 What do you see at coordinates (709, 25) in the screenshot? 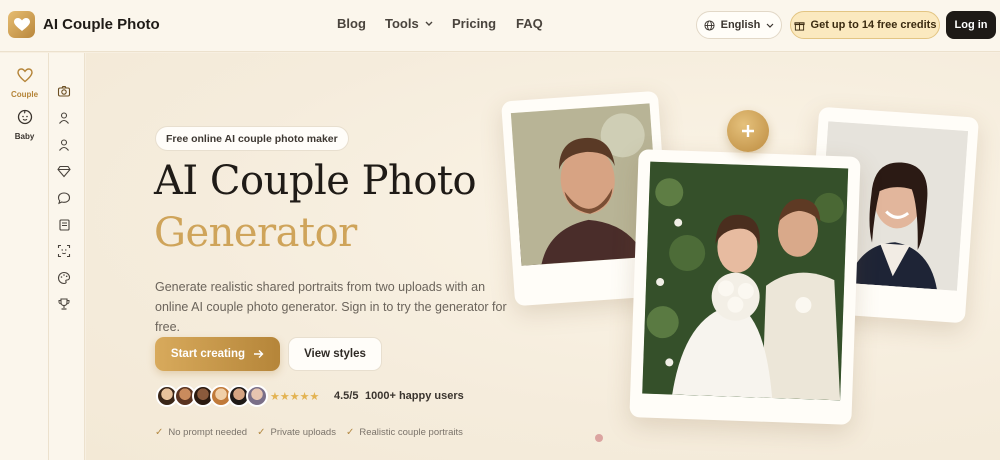
I see `globe-icon` at bounding box center [709, 25].